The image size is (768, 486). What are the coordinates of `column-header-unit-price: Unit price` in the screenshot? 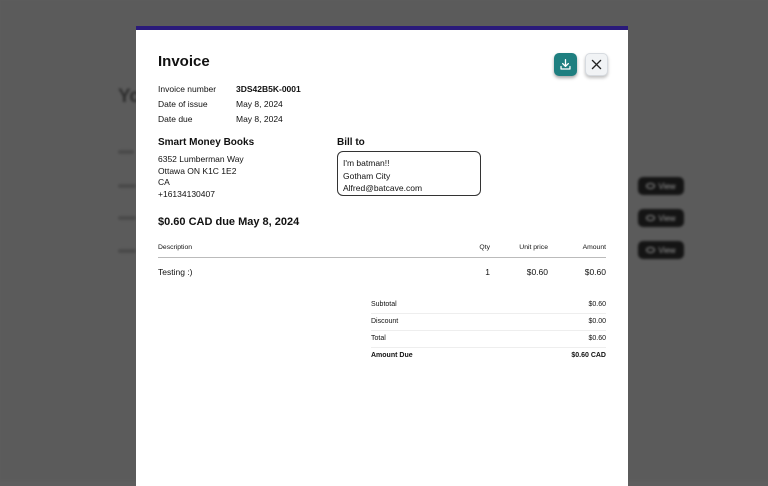 It's located at (533, 247).